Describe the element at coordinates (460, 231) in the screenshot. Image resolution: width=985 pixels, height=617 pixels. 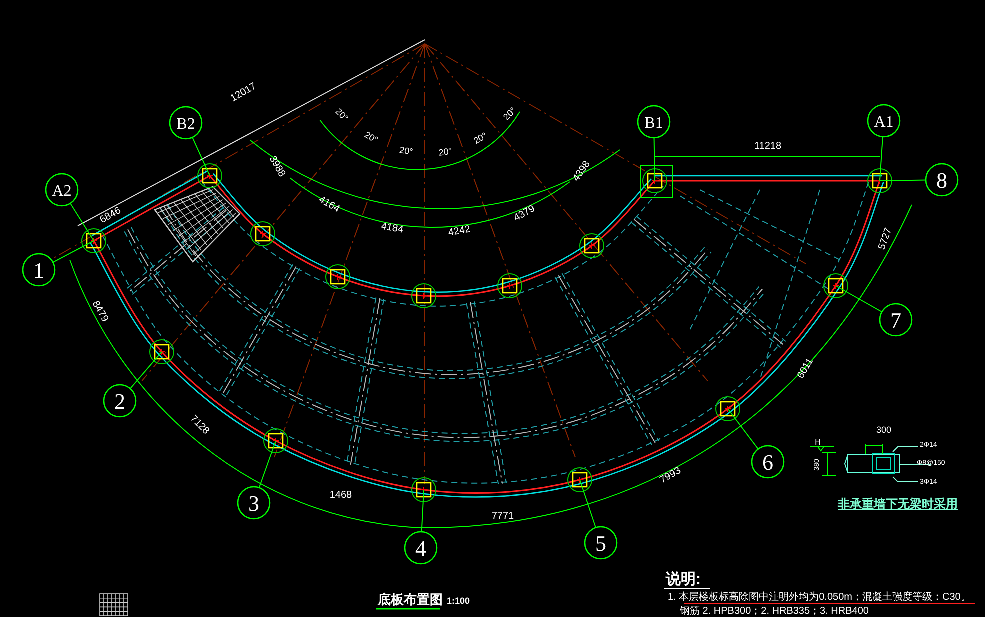
I see `dimension-text: 4242` at that location.